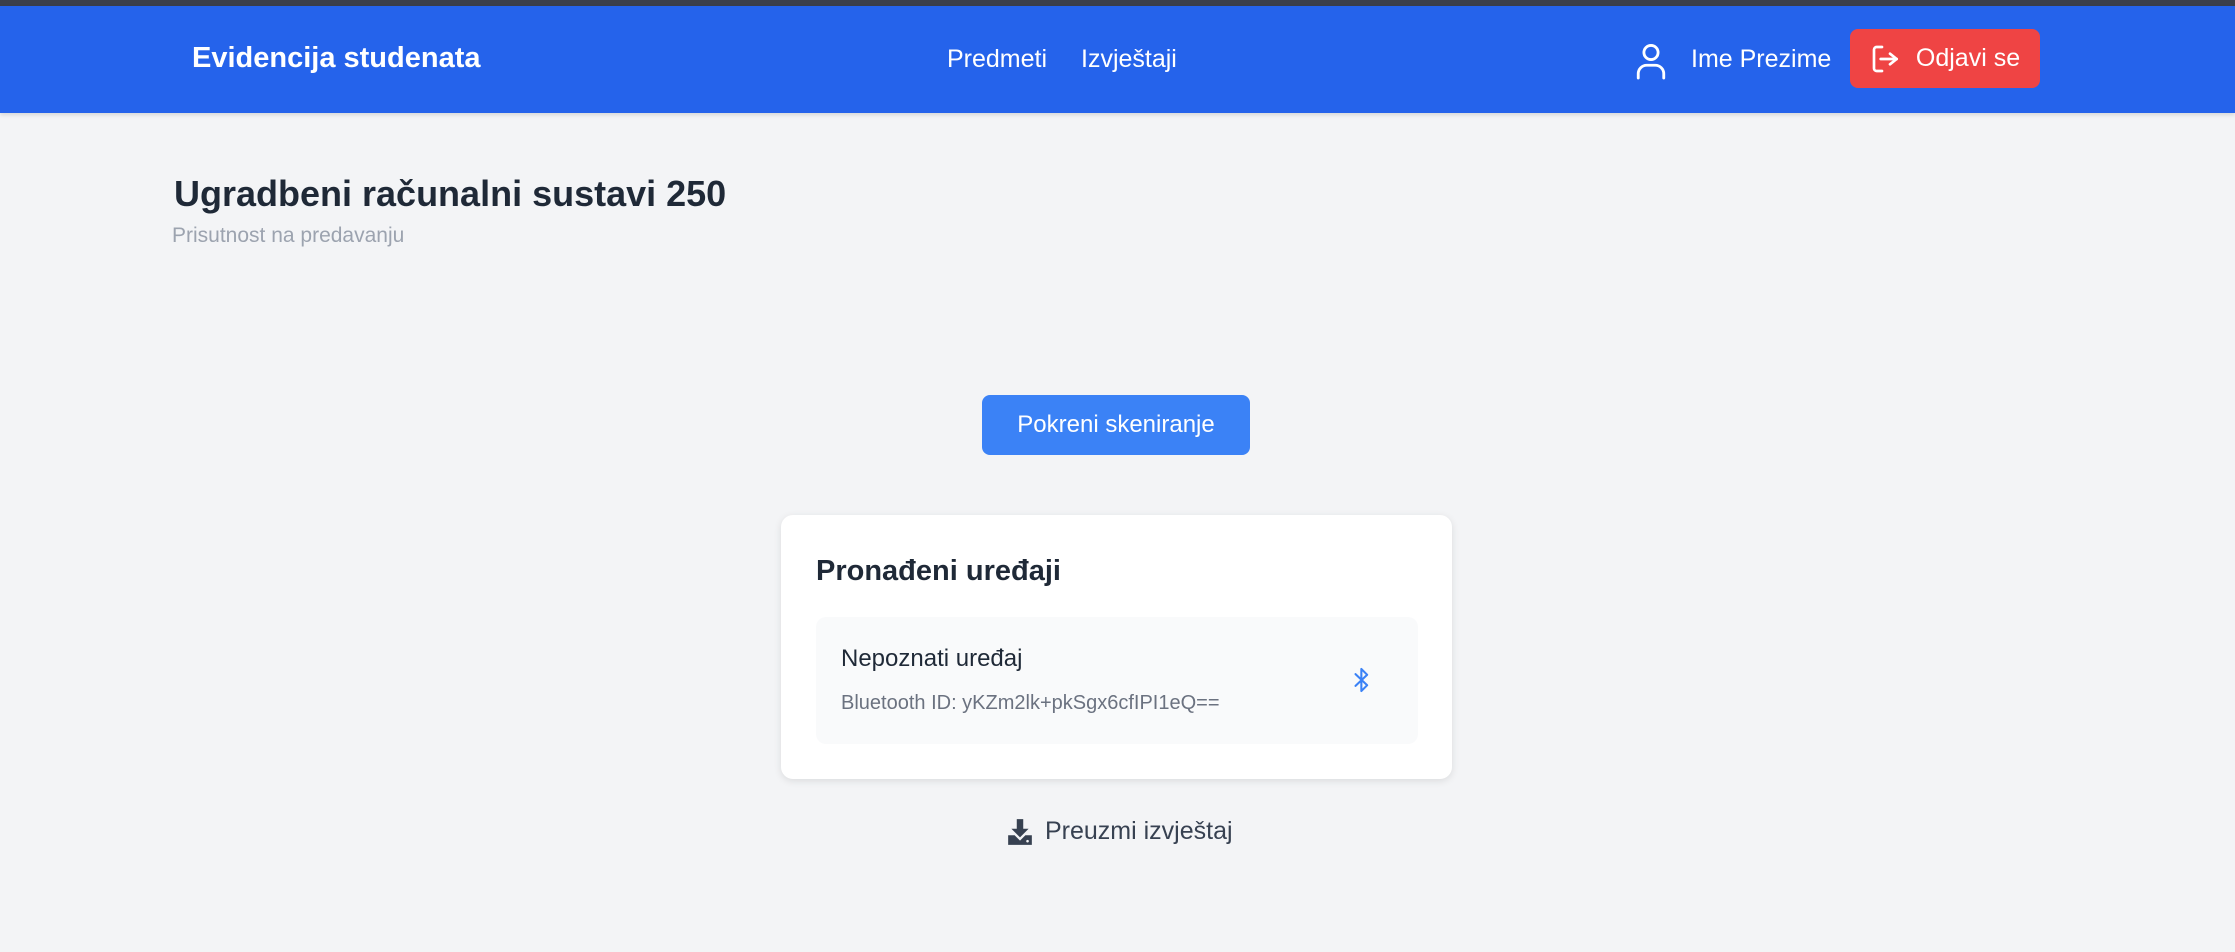 This screenshot has height=952, width=2235. I want to click on device-bluetooth-id: Bluetooth ID: yKZm2lk+pkSgx6cfIPI1eQ==, so click(1030, 703).